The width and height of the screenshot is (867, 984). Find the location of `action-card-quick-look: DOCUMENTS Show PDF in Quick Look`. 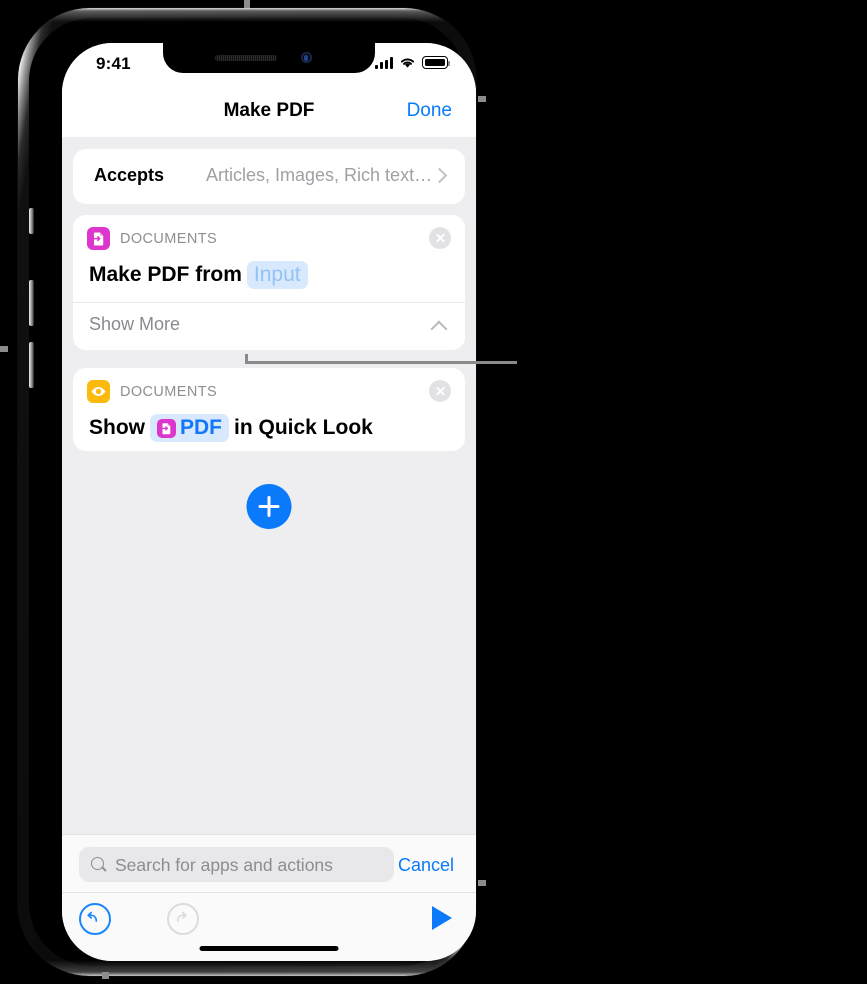

action-card-quick-look: DOCUMENTS Show PDF in Quick Look is located at coordinates (269, 409).